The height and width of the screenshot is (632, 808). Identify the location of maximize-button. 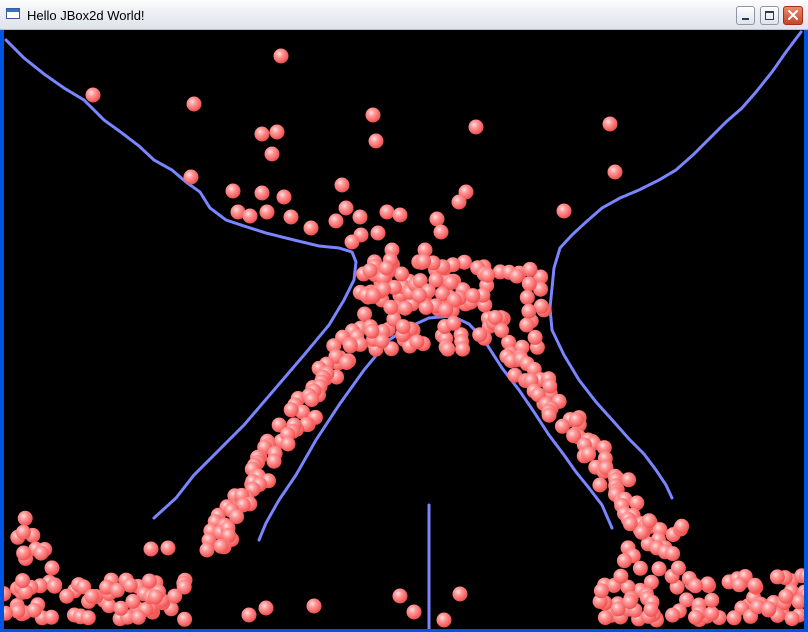
(769, 15).